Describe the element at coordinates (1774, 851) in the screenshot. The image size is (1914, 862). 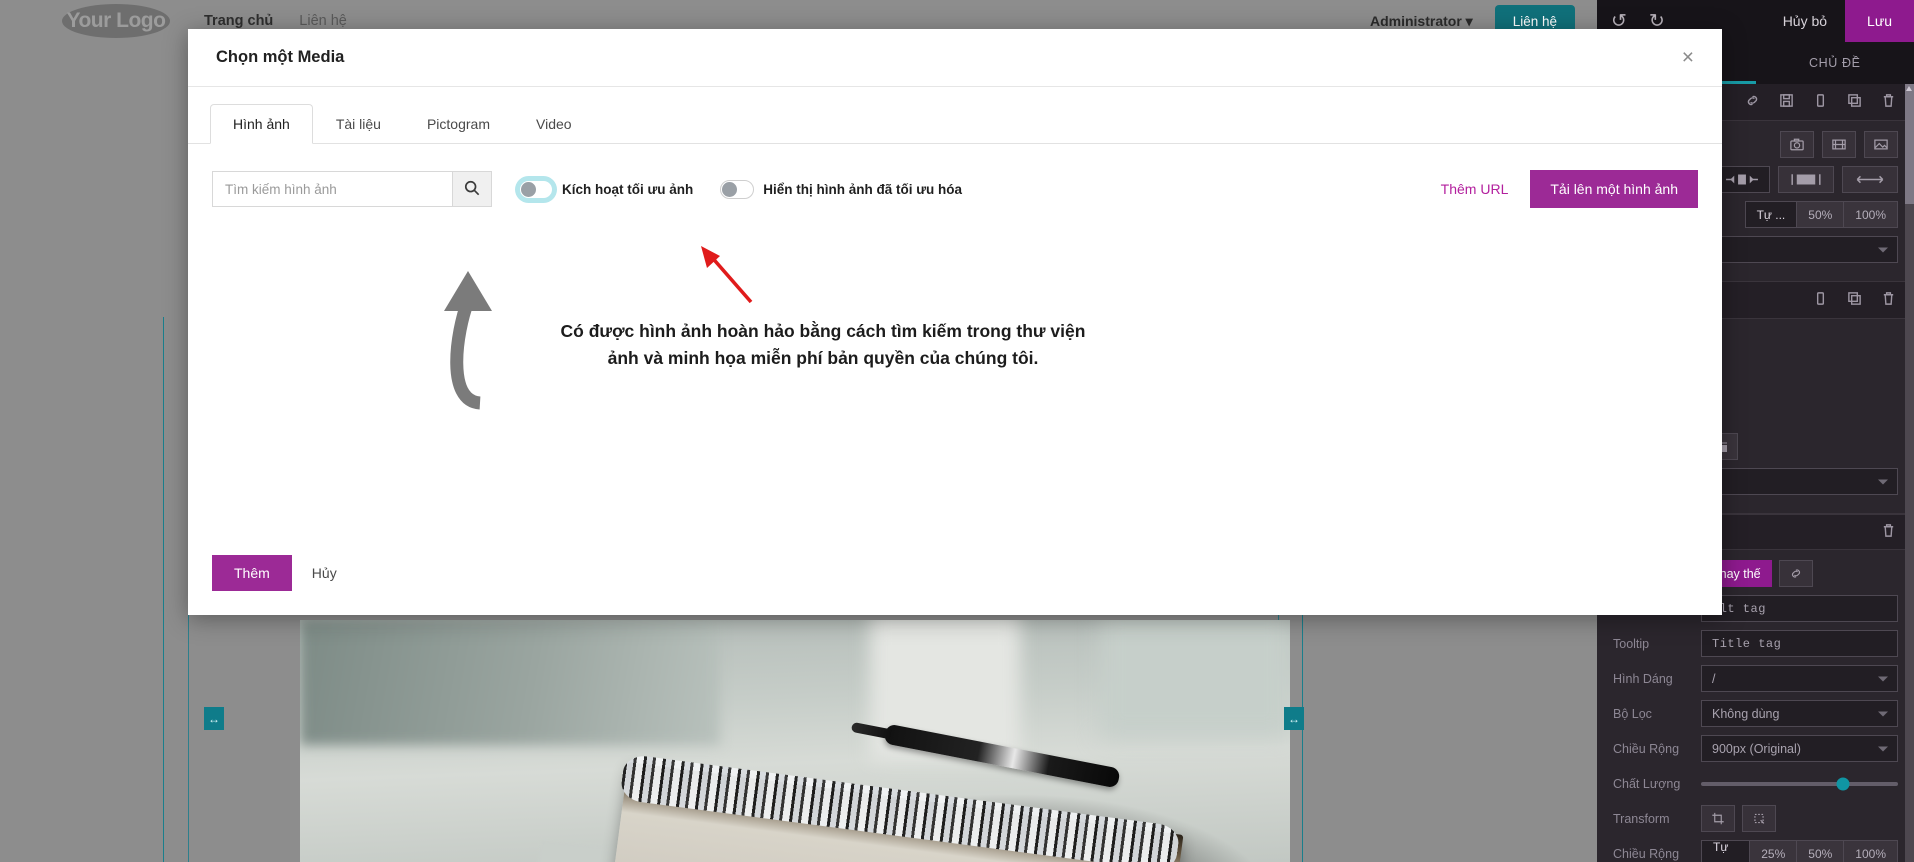
I see `display-width-25: 25%` at that location.